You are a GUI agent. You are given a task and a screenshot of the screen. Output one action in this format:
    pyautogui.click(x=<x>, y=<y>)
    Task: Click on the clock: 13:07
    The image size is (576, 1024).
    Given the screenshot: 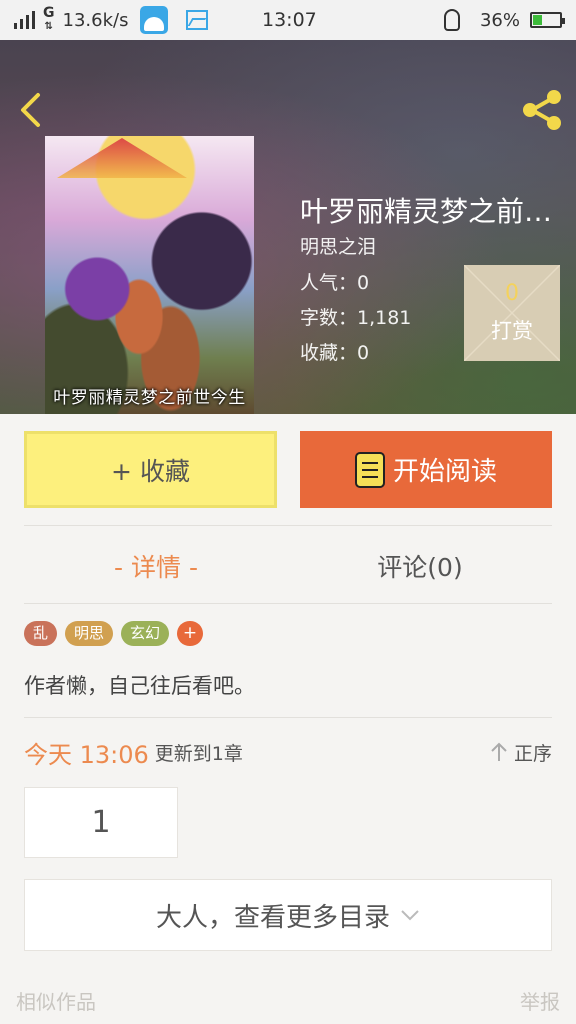 What is the action you would take?
    pyautogui.click(x=289, y=20)
    